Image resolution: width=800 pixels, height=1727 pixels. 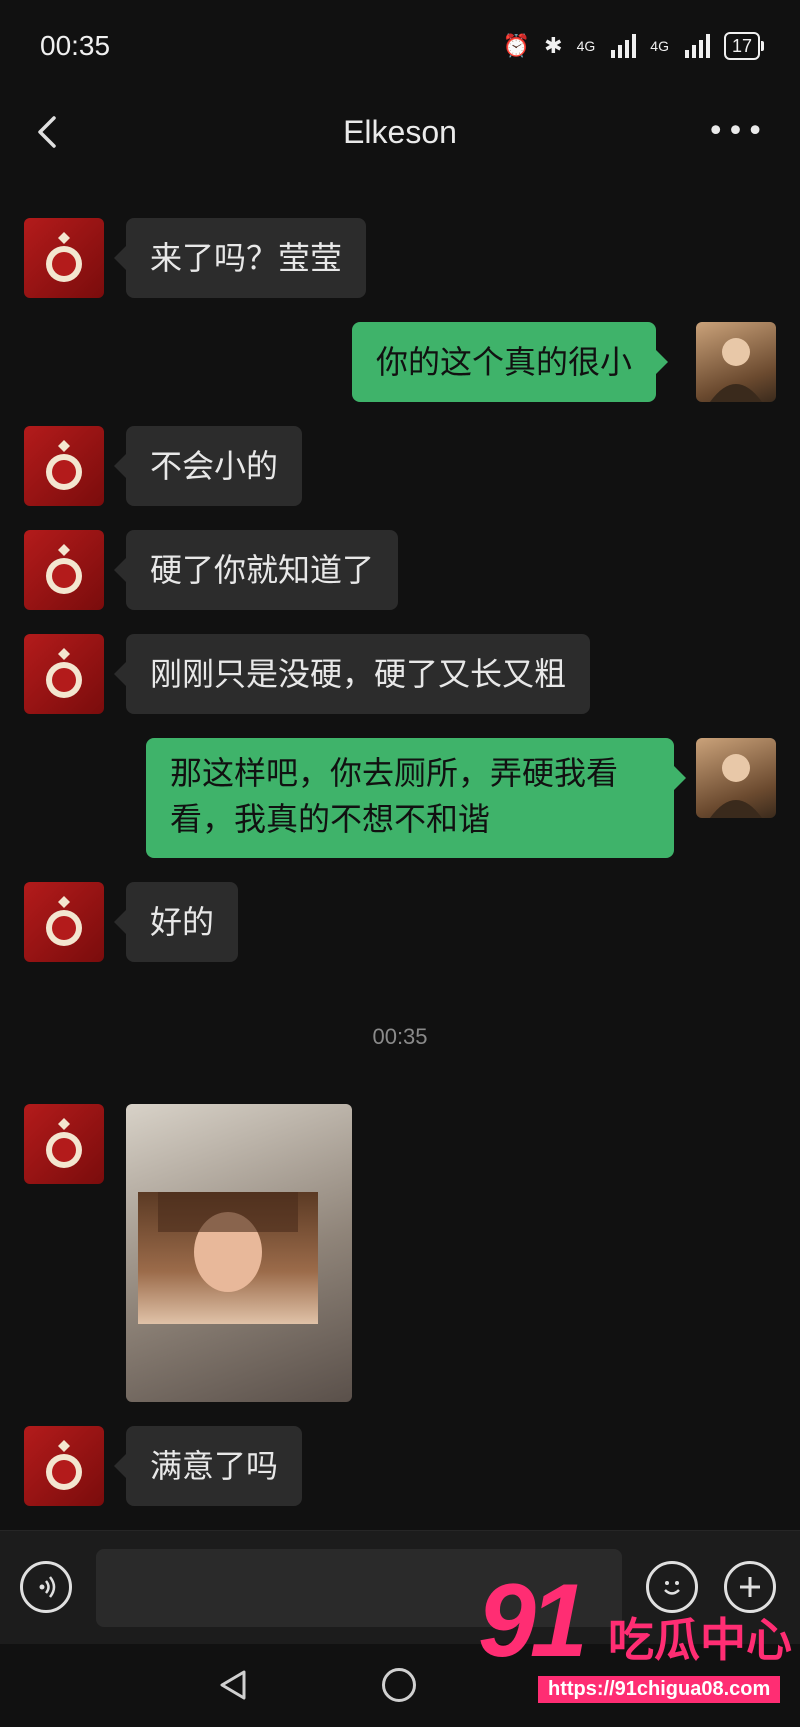 What do you see at coordinates (533, 1621) in the screenshot?
I see `watermark-number: 91` at bounding box center [533, 1621].